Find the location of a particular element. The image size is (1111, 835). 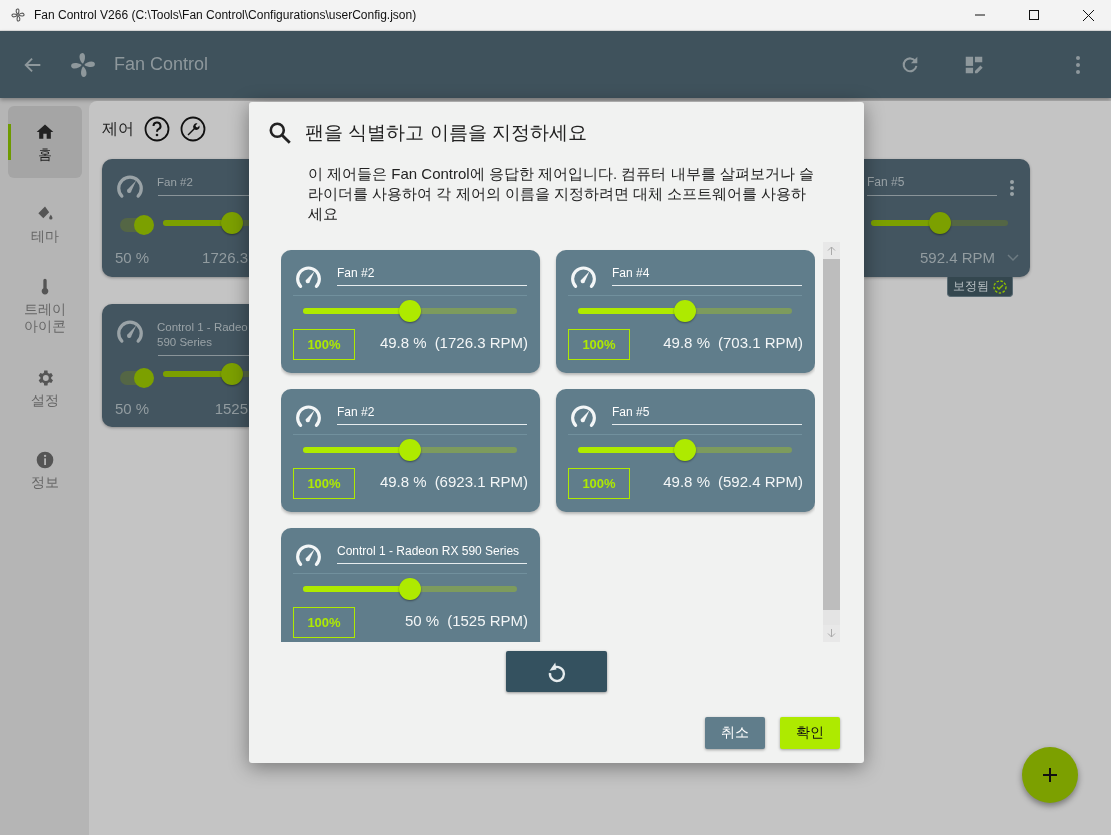

sidebar-item: 정보 is located at coordinates (44, 470).